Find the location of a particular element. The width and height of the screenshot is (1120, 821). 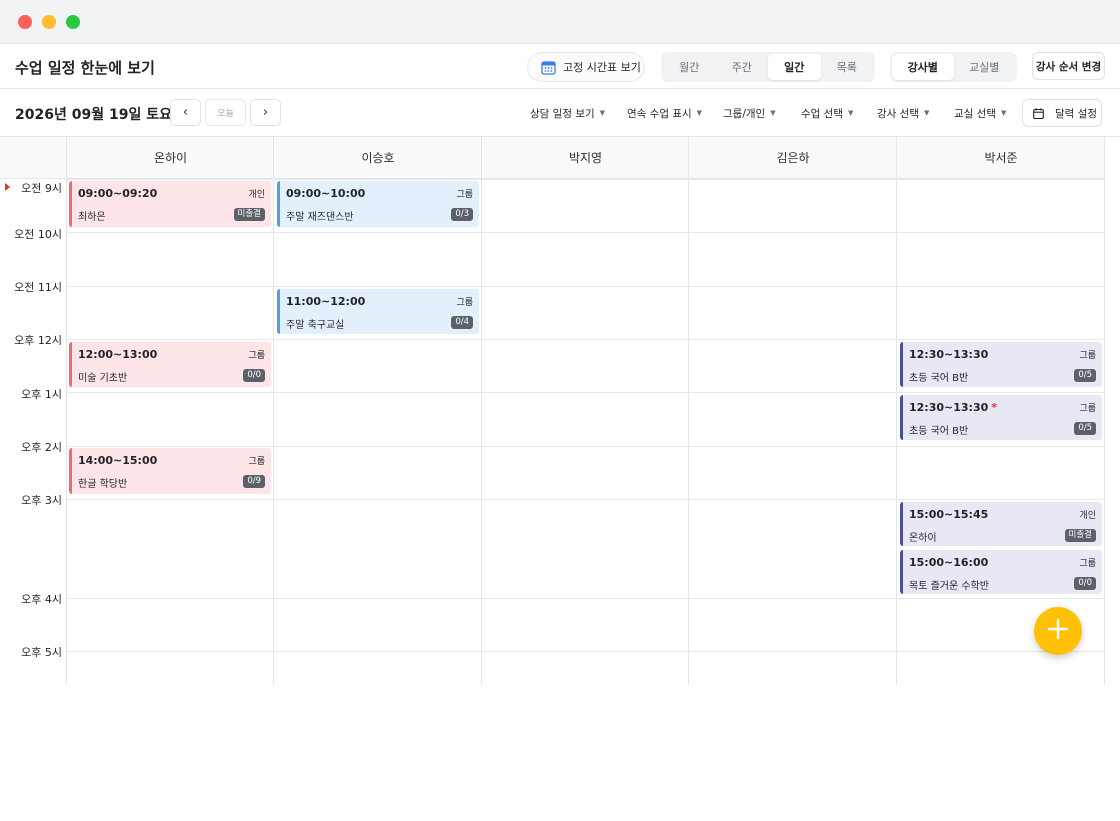

time-label: 오전 10시 is located at coordinates (38, 234).